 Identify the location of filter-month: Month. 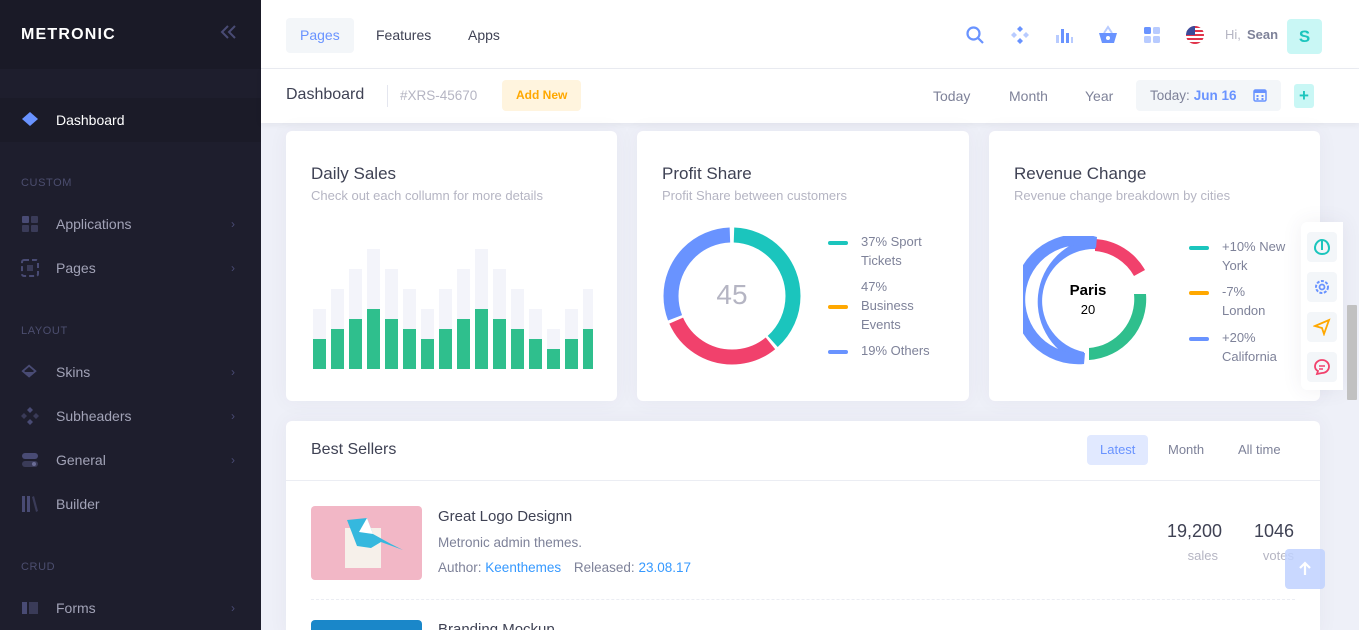
(1028, 96).